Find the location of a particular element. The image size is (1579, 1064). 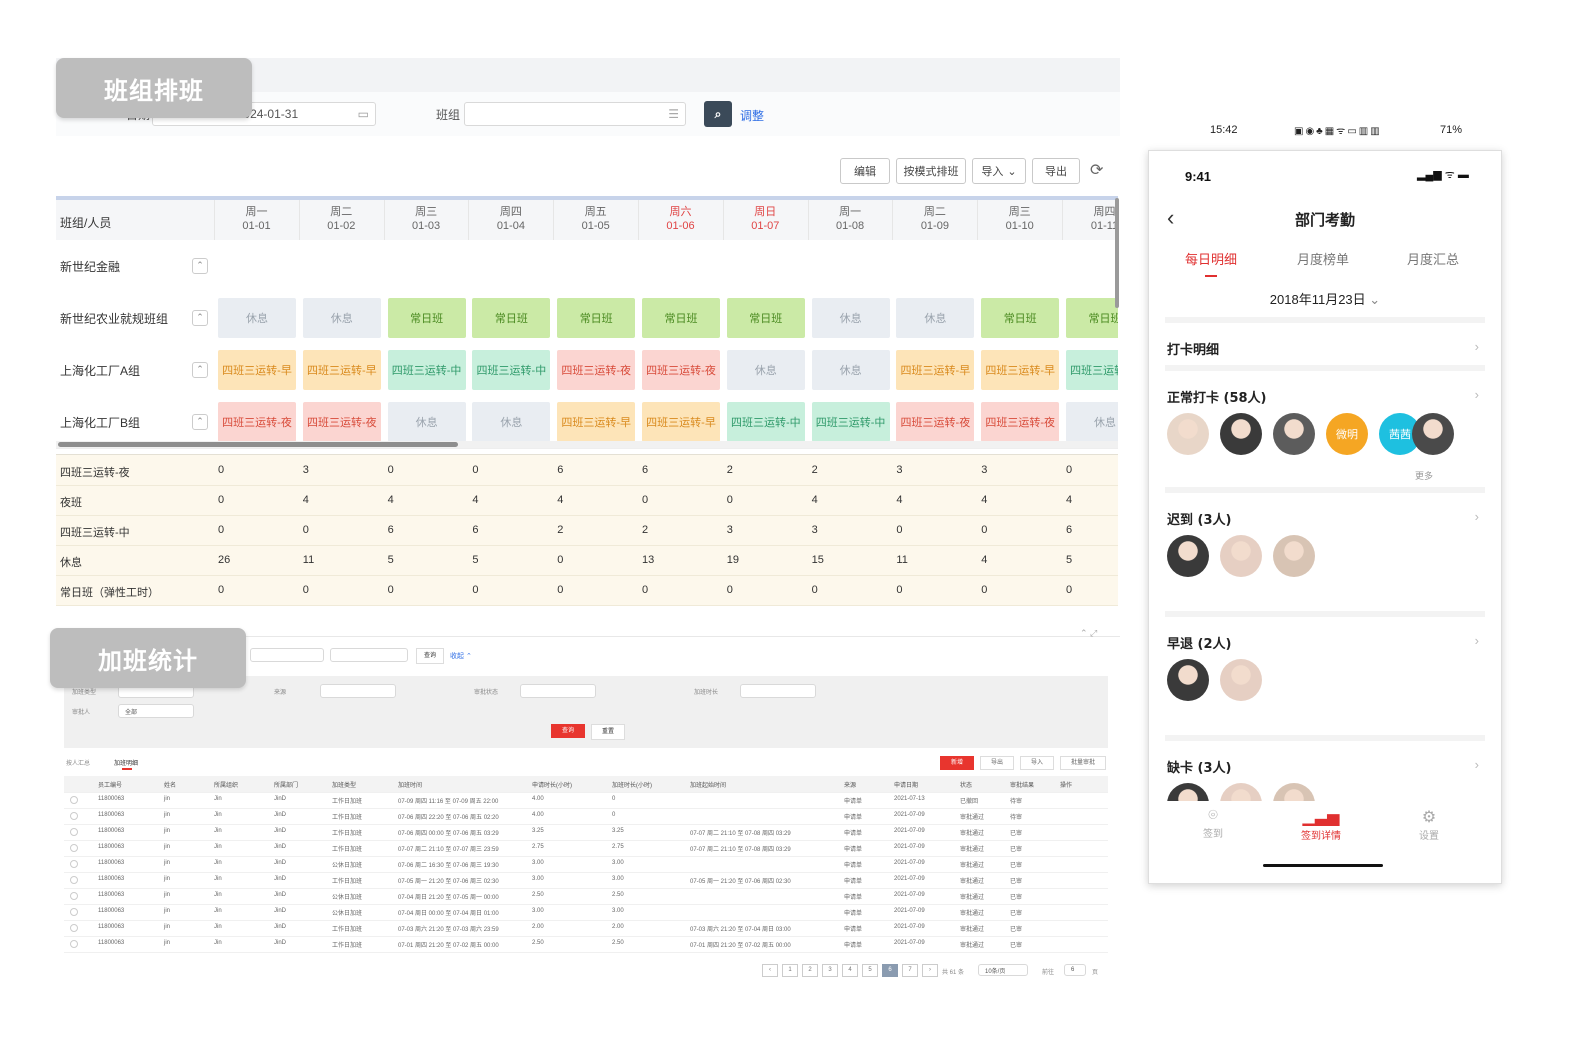

adjust-link: 调整 is located at coordinates (752, 115).